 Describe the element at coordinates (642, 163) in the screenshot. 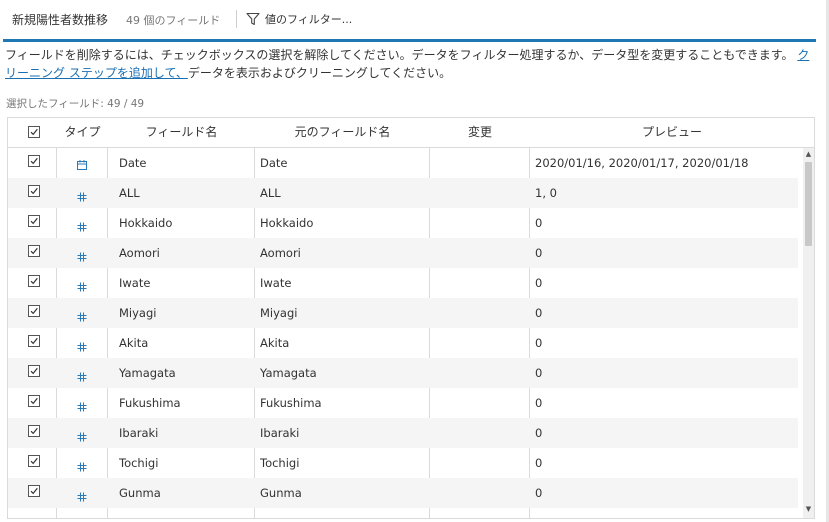

I see `preview-cell: 2020/01/16, 2020/01/17, 2020/01/18` at that location.